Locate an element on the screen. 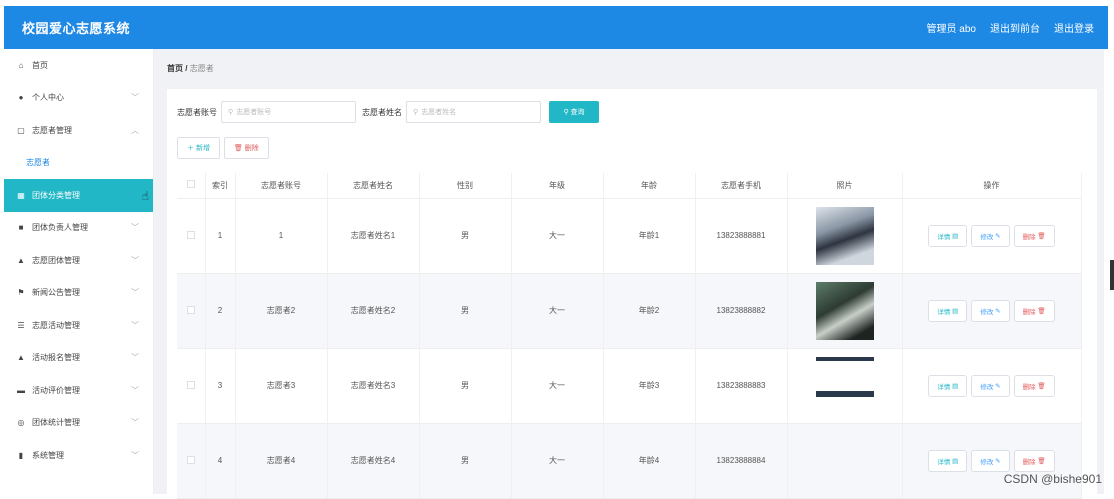 Image resolution: width=1114 pixels, height=499 pixels. select-all-checkbox is located at coordinates (191, 185).